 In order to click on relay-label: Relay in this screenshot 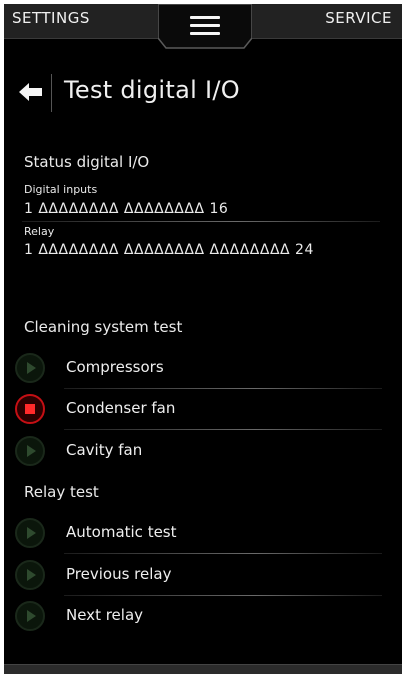, I will do `click(39, 231)`.